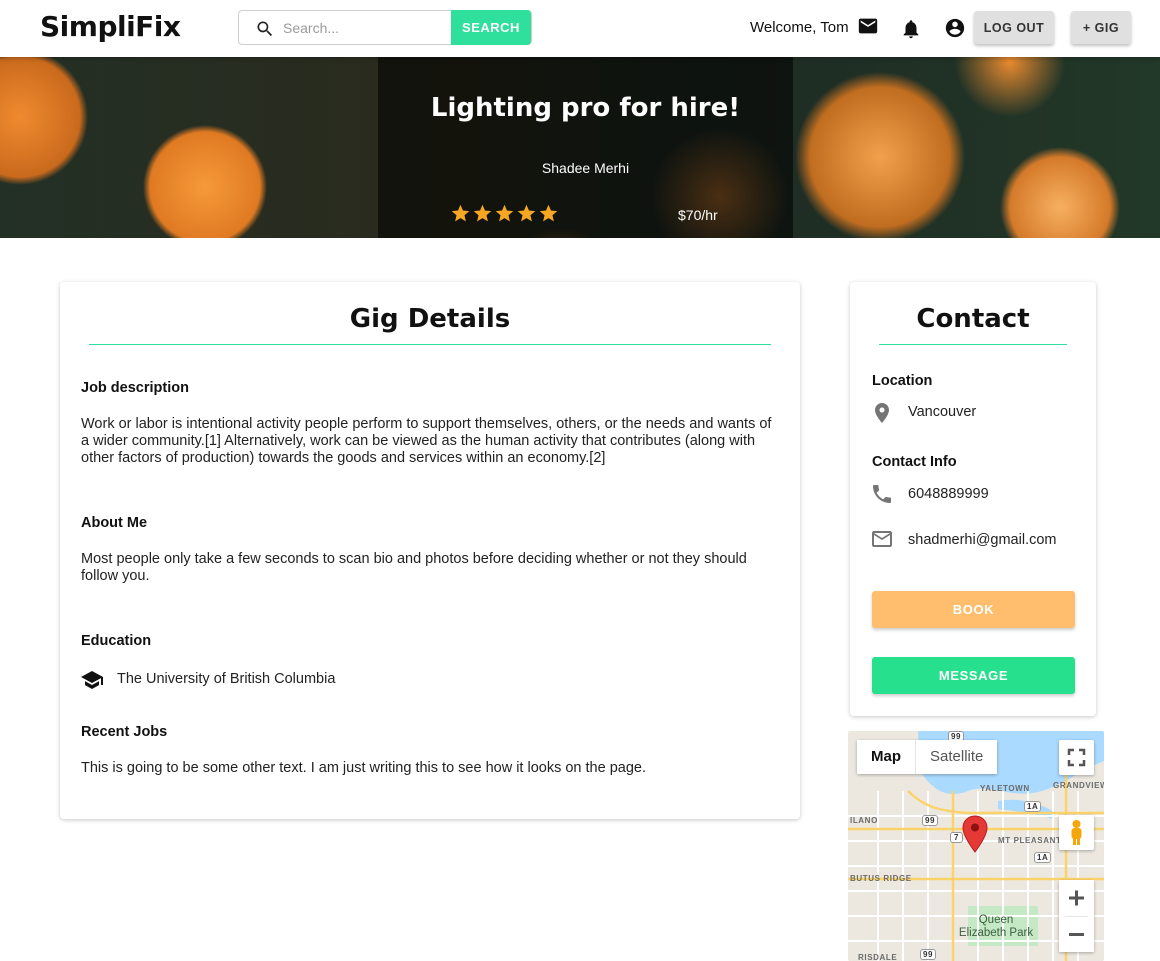  What do you see at coordinates (799, 27) in the screenshot?
I see `welcome-text: Welcome, Tom` at bounding box center [799, 27].